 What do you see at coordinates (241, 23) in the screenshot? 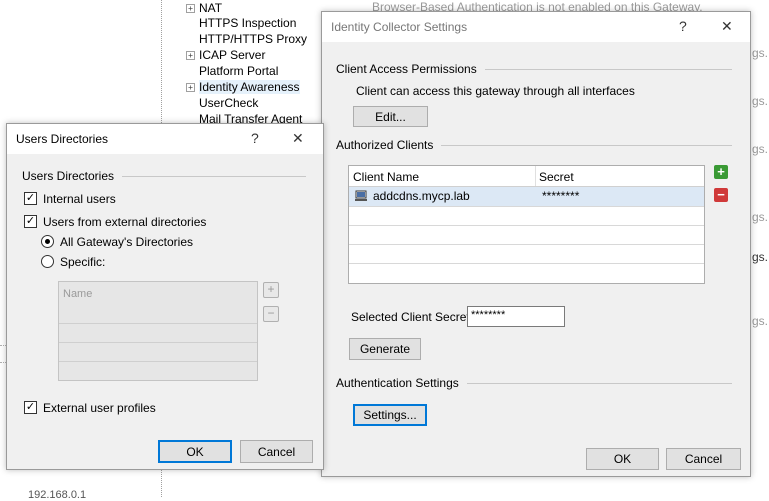
I see `tree-item-https-inspection: HTTPS Inspection` at bounding box center [241, 23].